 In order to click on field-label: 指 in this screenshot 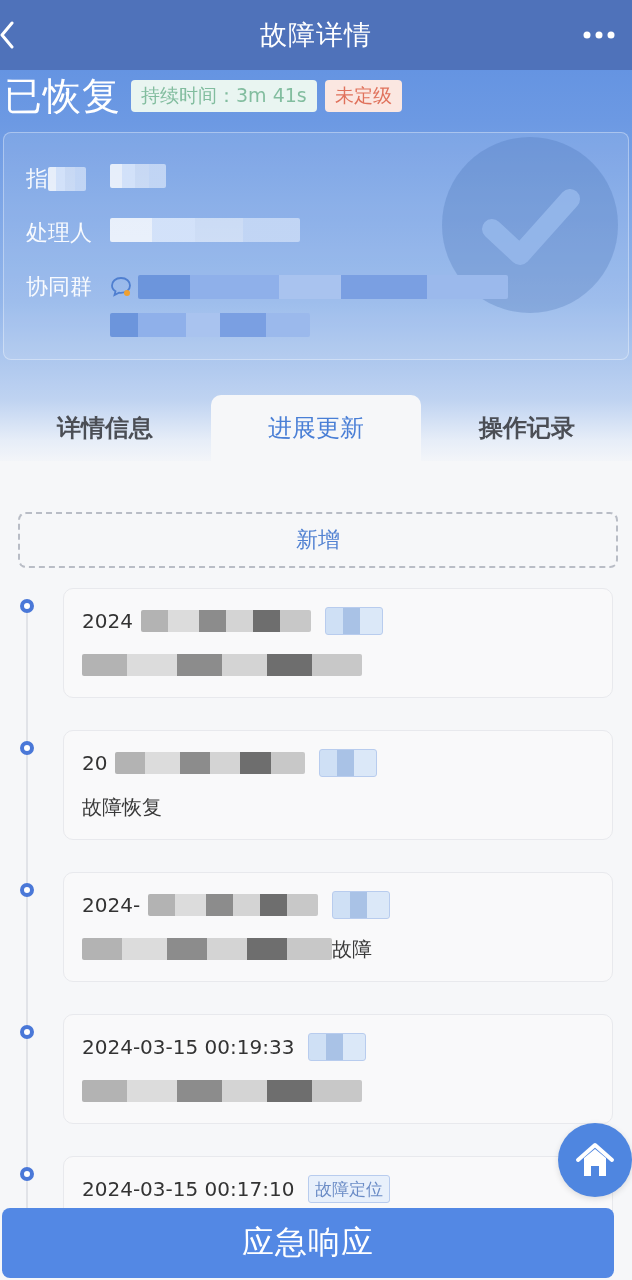, I will do `click(37, 179)`.